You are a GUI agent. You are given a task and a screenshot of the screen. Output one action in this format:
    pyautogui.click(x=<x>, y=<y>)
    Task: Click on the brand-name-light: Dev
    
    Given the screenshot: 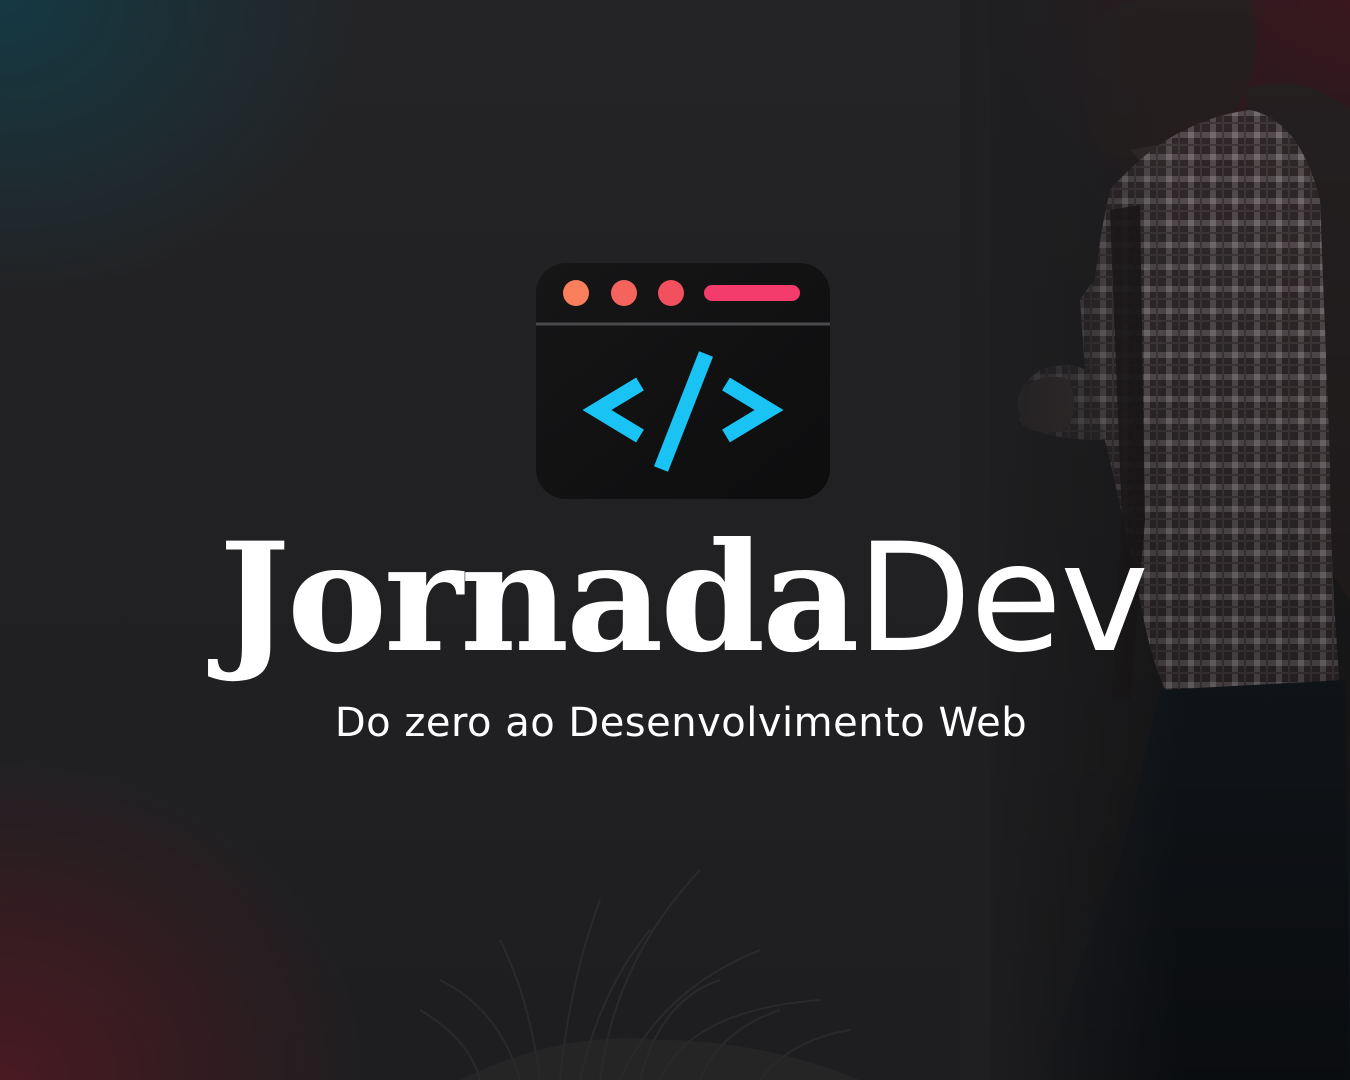 What is the action you would take?
    pyautogui.click(x=1002, y=599)
    